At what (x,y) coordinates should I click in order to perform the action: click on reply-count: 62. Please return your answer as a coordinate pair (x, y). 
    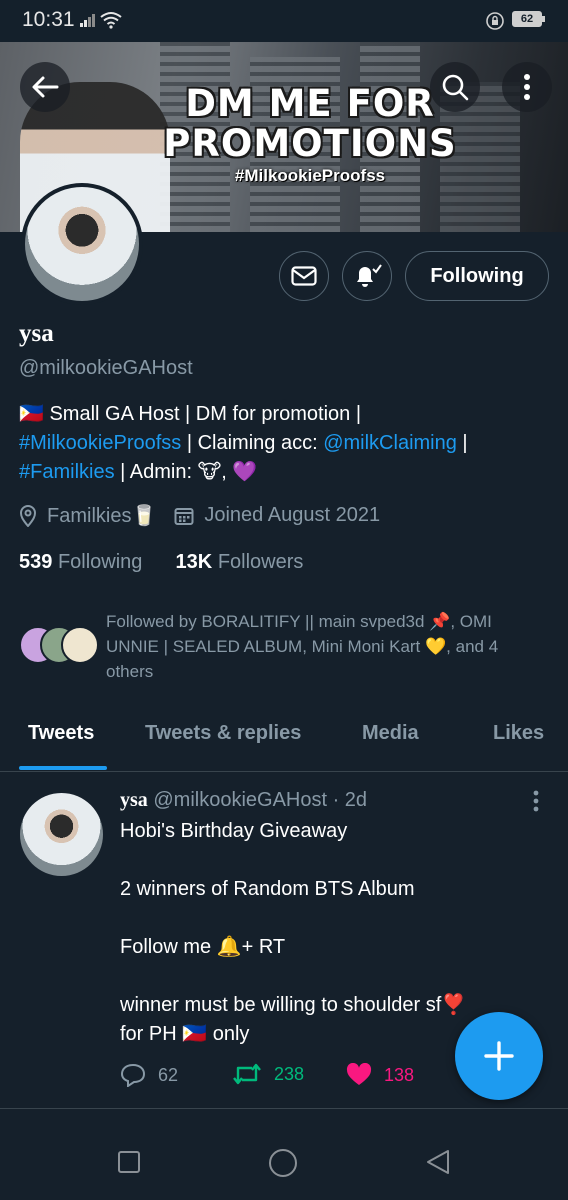
    Looking at the image, I should click on (168, 1074).